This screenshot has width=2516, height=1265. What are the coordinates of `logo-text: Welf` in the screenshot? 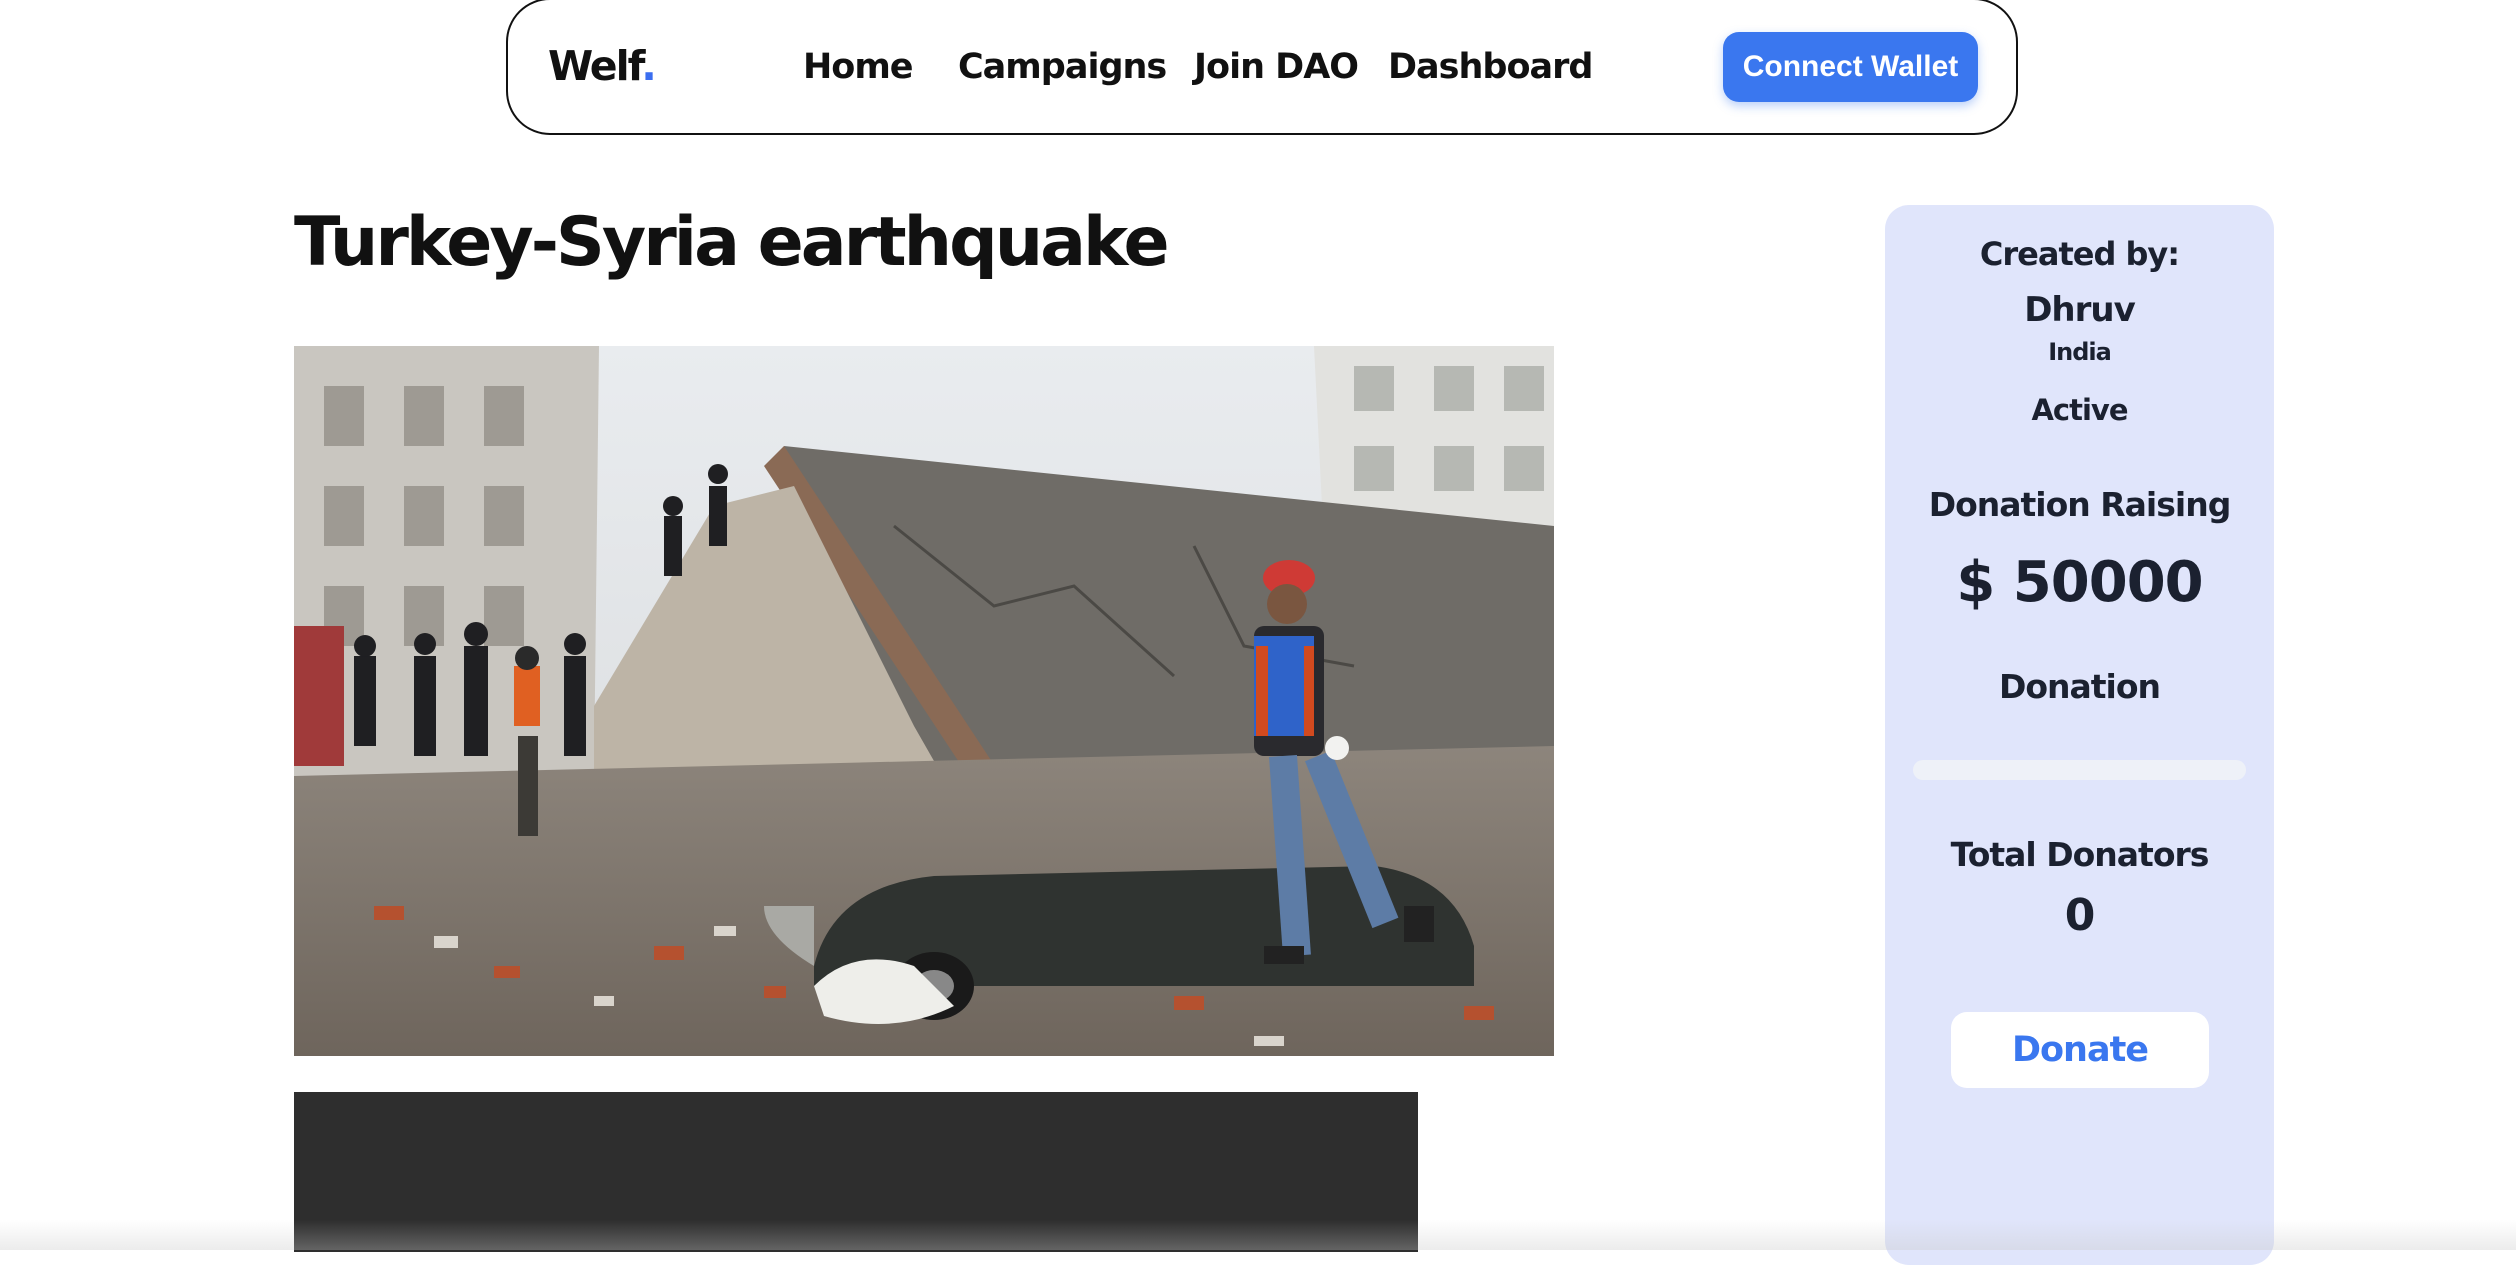 It's located at (595, 66).